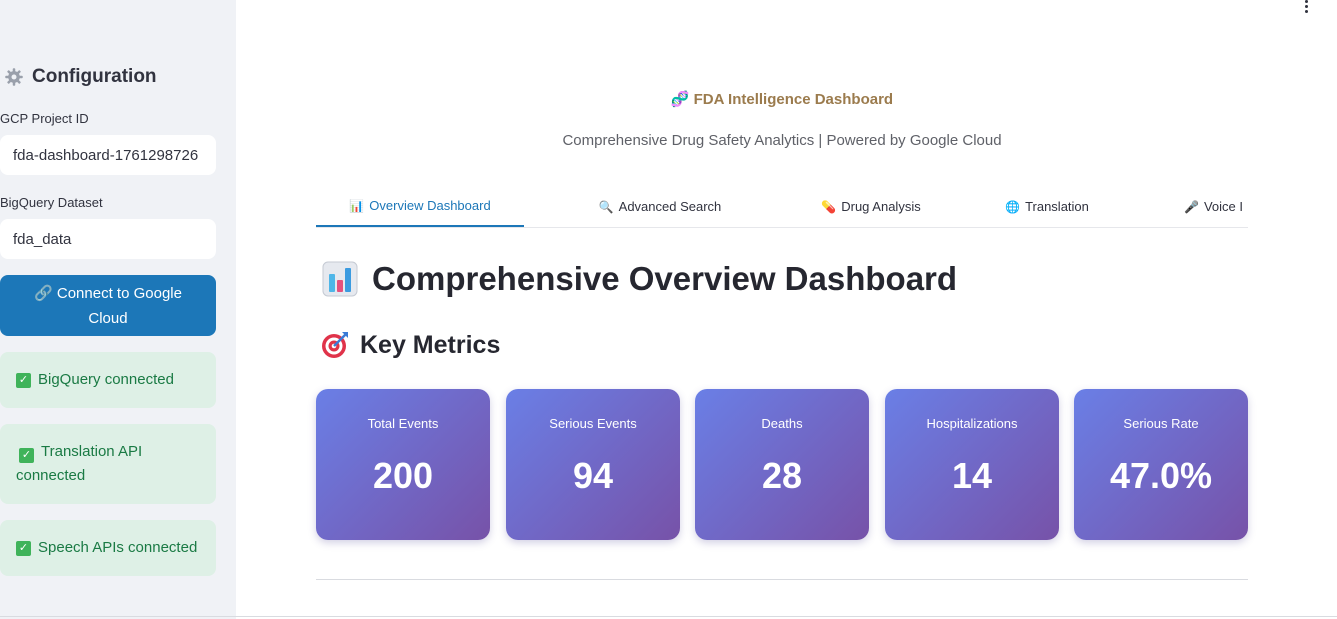  I want to click on dataset-input, so click(108, 239).